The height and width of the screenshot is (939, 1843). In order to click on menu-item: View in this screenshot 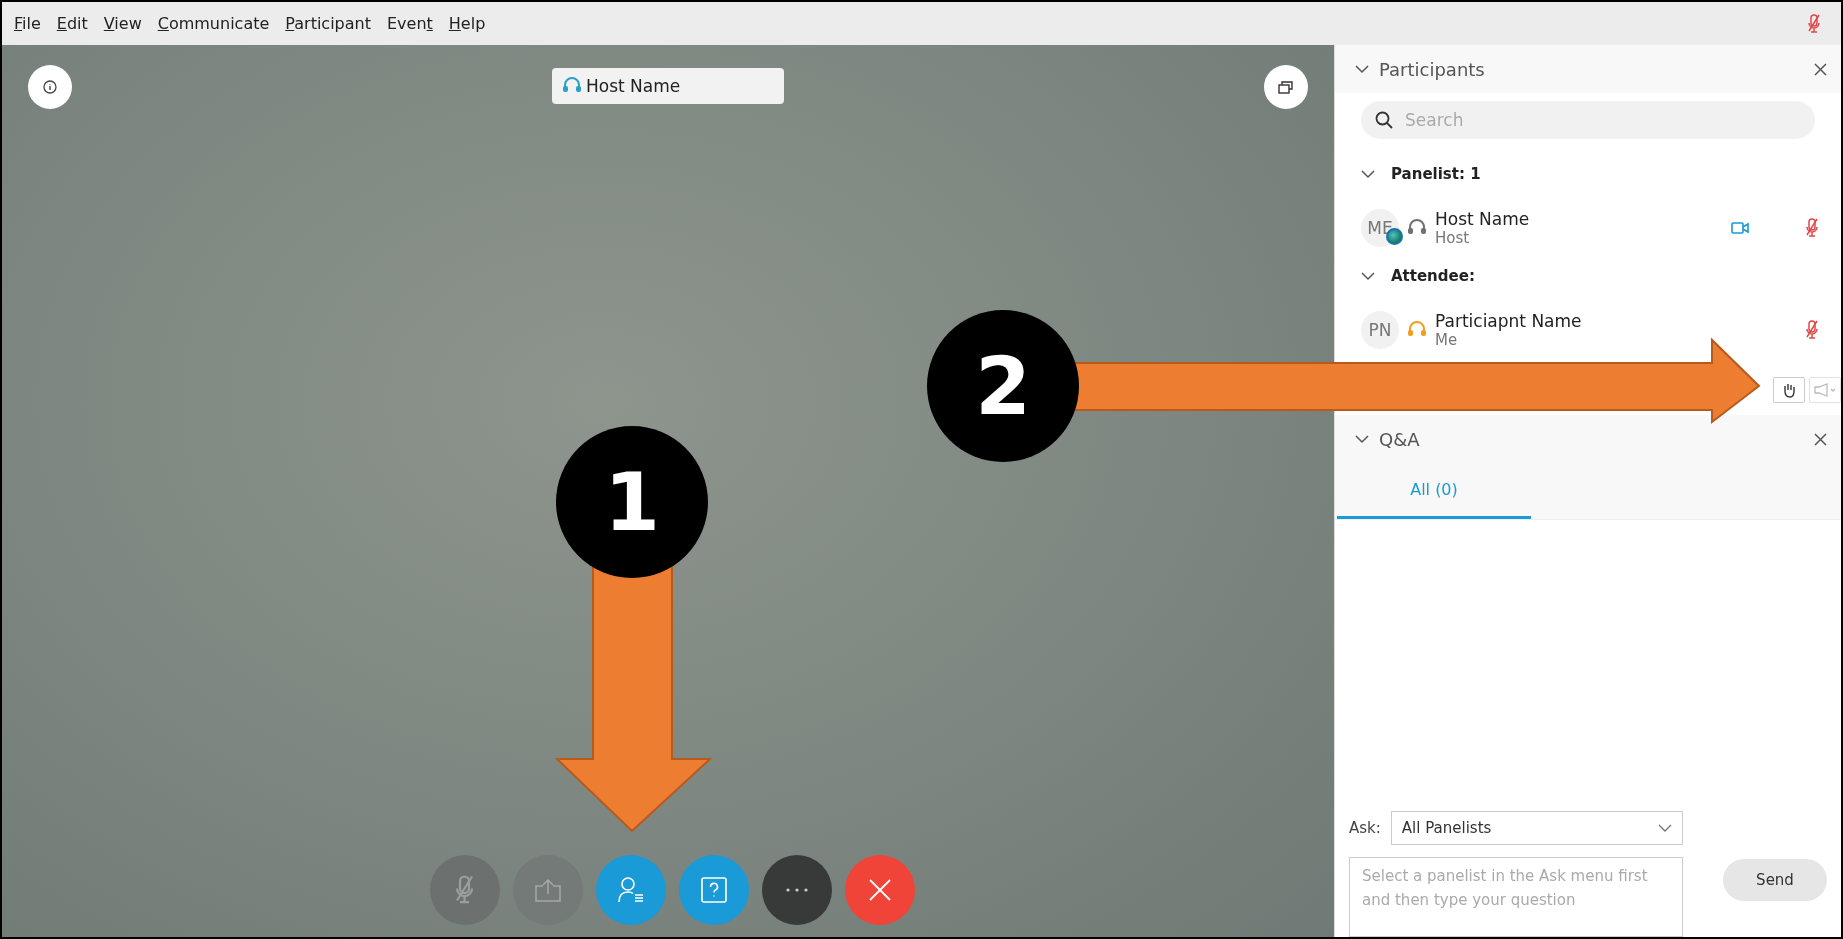, I will do `click(122, 23)`.